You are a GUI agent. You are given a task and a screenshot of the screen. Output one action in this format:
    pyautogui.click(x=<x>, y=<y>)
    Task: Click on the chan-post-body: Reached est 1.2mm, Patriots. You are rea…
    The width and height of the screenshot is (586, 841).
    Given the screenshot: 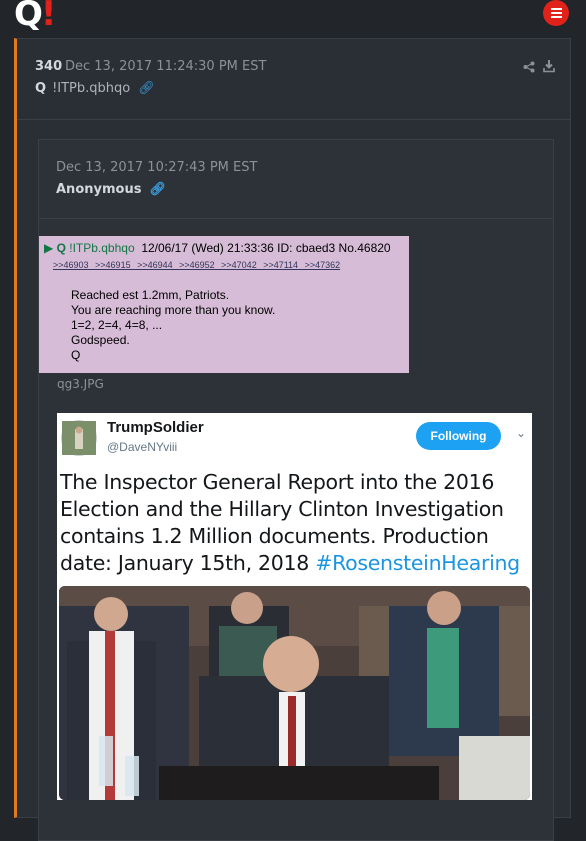 What is the action you would take?
    pyautogui.click(x=173, y=325)
    